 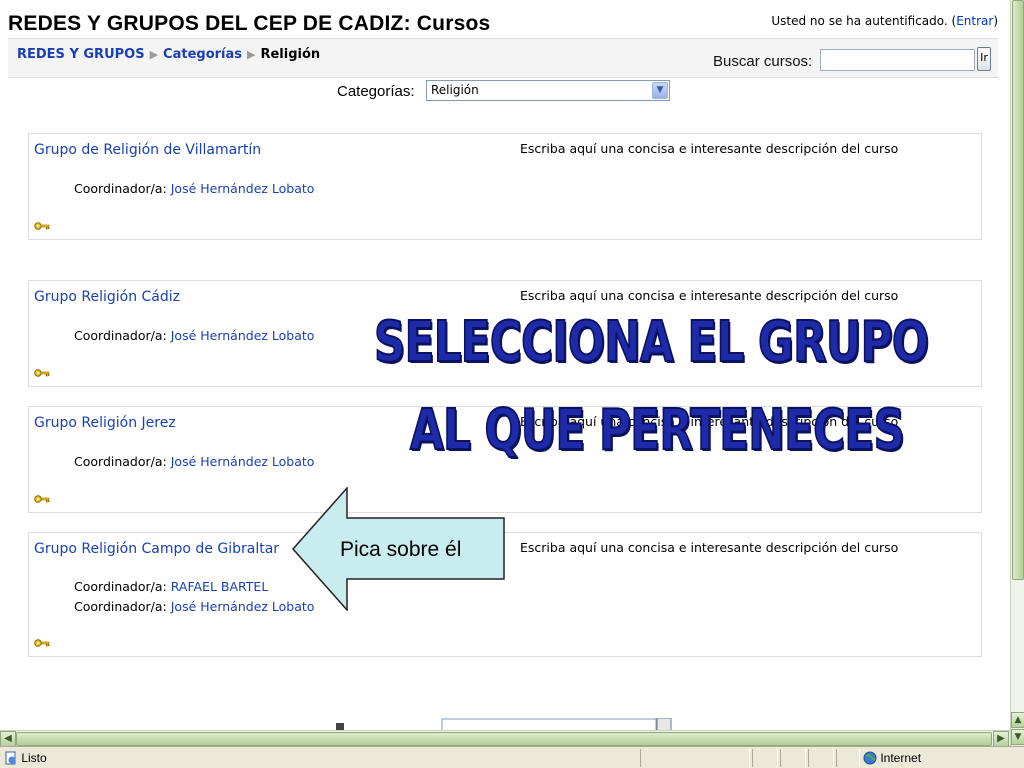 I want to click on page-title: REDES Y GRUPOS DEL CEP DE CADIZ: Cursos, so click(x=249, y=23).